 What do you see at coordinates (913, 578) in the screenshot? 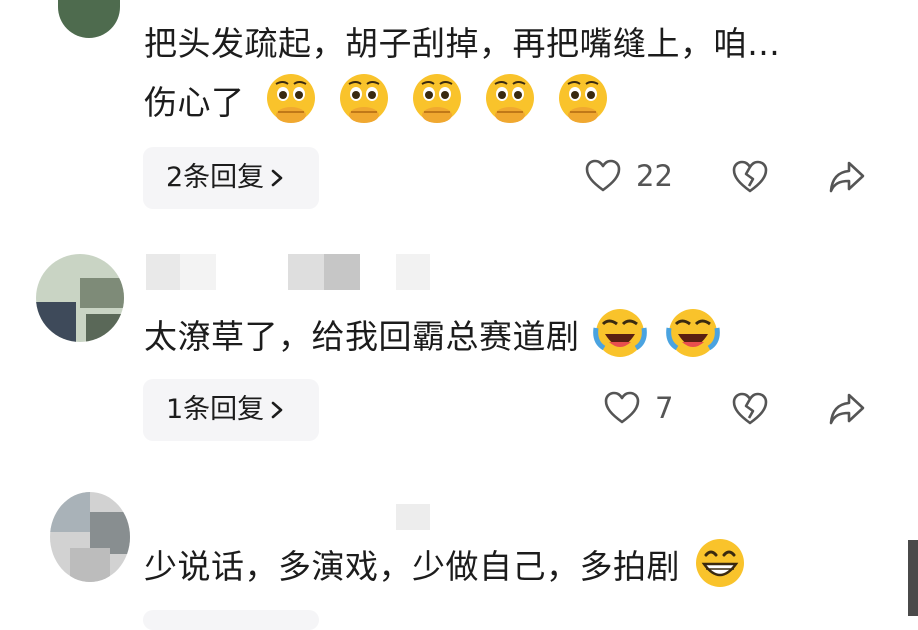
I see `scrollbar` at bounding box center [913, 578].